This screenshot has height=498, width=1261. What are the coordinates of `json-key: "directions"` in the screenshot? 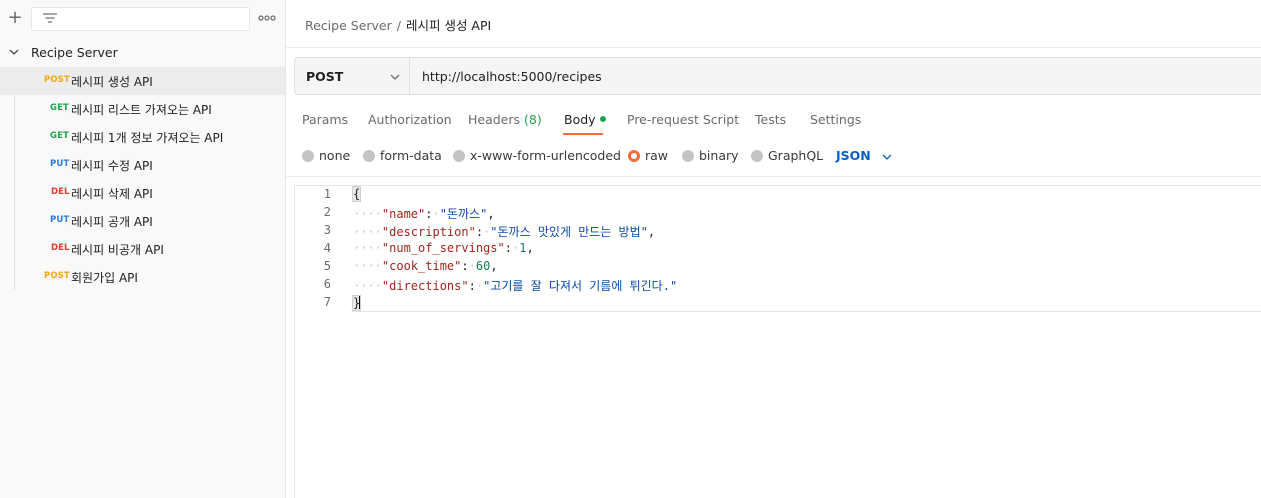 It's located at (425, 286).